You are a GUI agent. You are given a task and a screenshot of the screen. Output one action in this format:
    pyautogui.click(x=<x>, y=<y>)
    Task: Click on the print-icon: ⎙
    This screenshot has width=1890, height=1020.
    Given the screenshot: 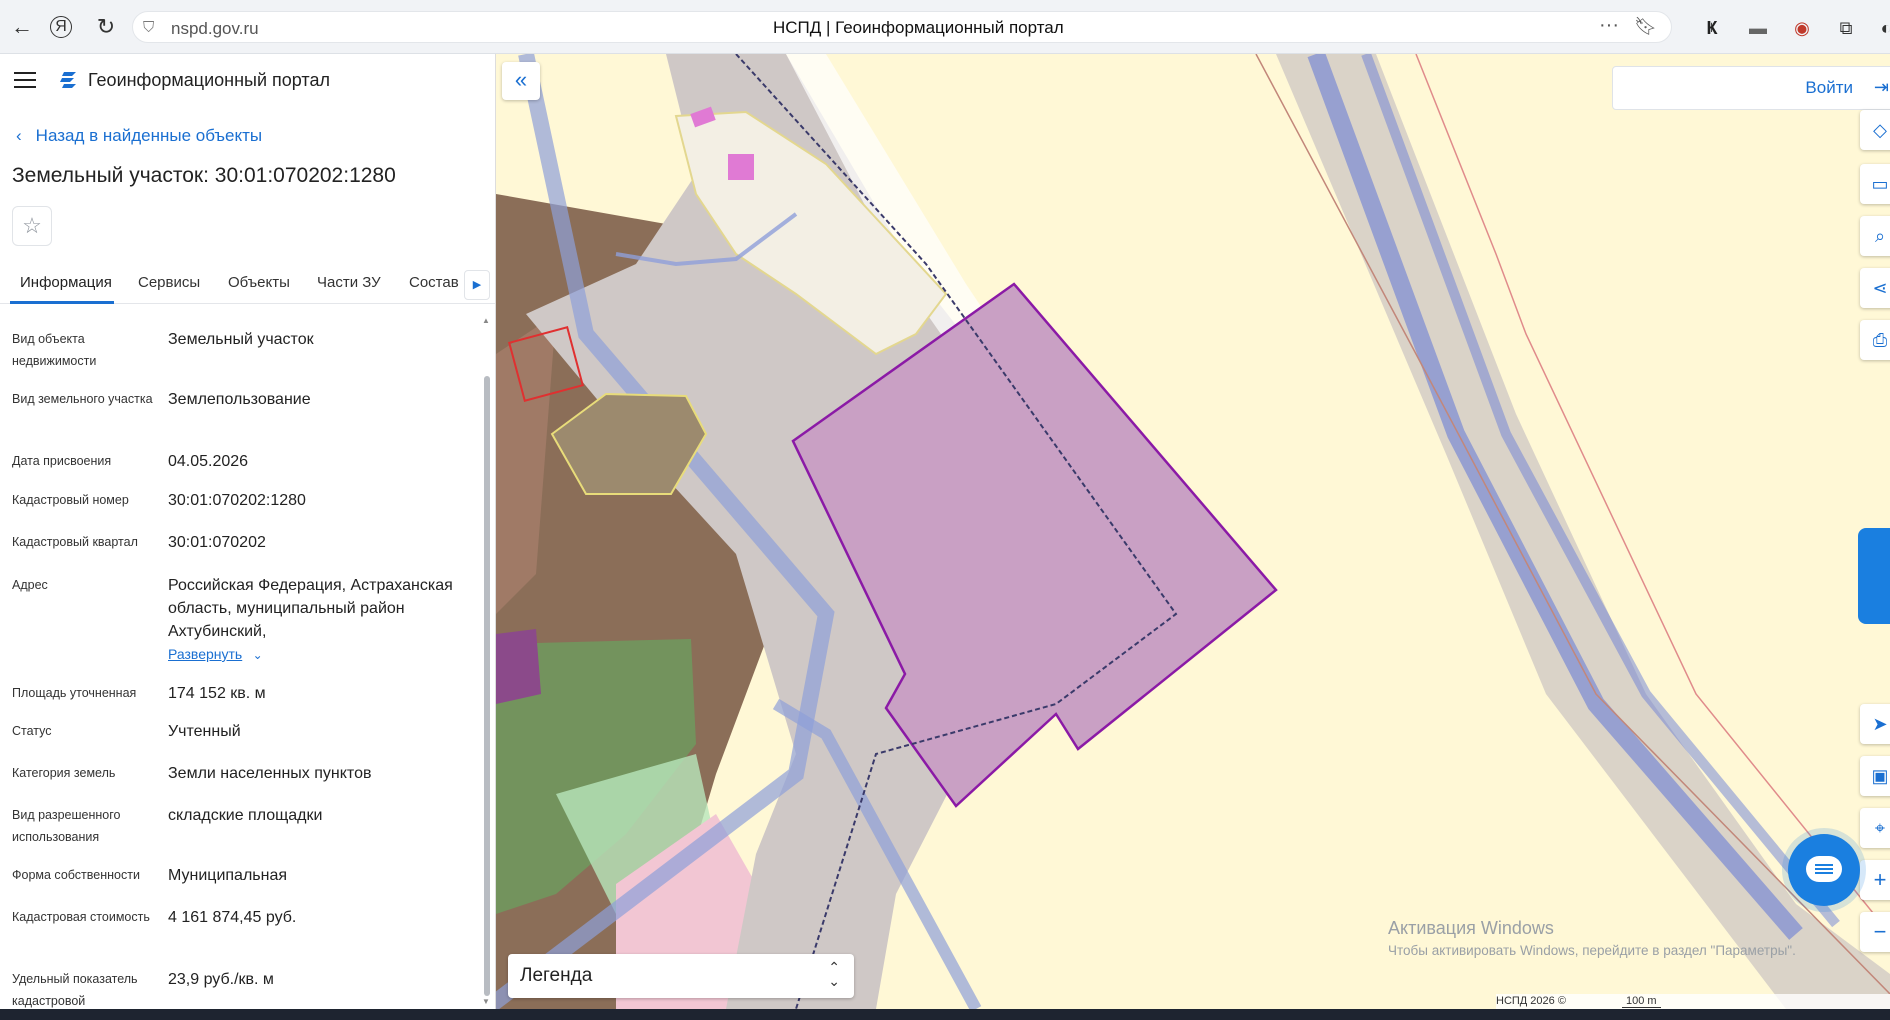 What is the action you would take?
    pyautogui.click(x=1875, y=340)
    